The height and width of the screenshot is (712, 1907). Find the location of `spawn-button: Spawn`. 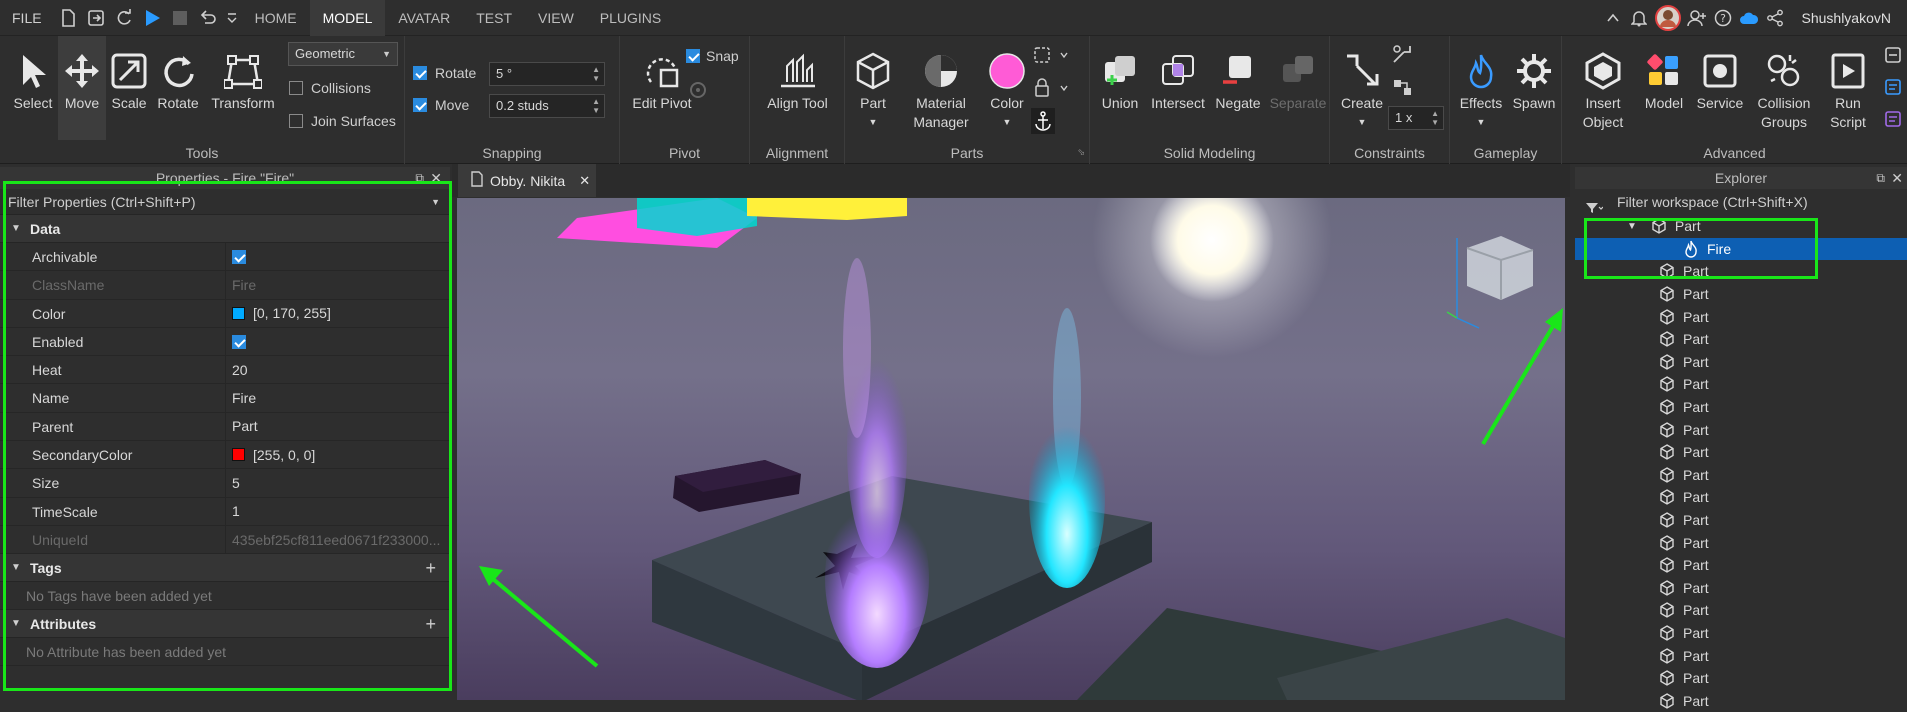

spawn-button: Spawn is located at coordinates (1534, 88).